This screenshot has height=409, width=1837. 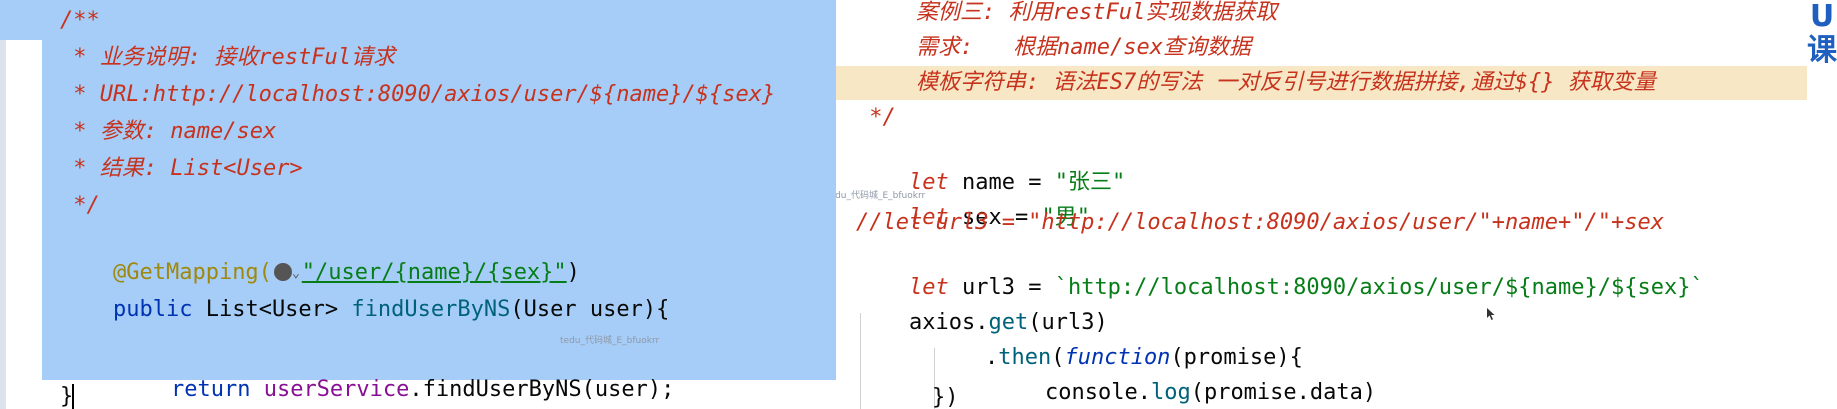 What do you see at coordinates (396, 373) in the screenshot?
I see `return-line: return userService.findUserByNS(user);` at bounding box center [396, 373].